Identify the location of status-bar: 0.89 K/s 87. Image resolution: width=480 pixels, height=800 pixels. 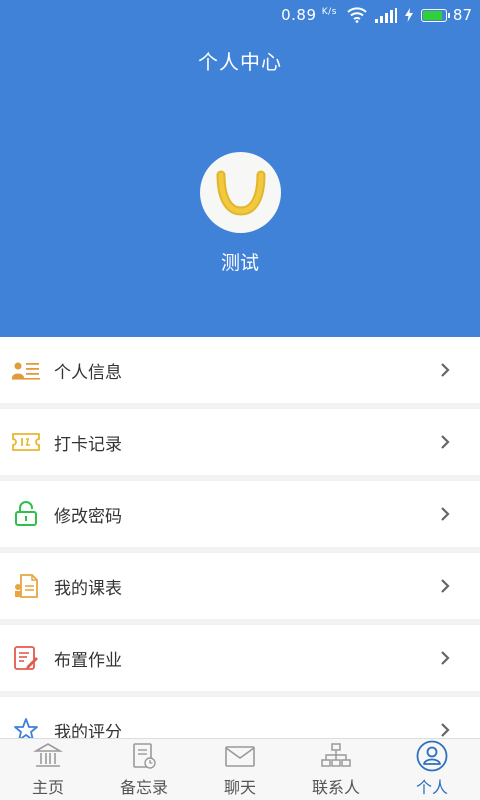
(240, 15).